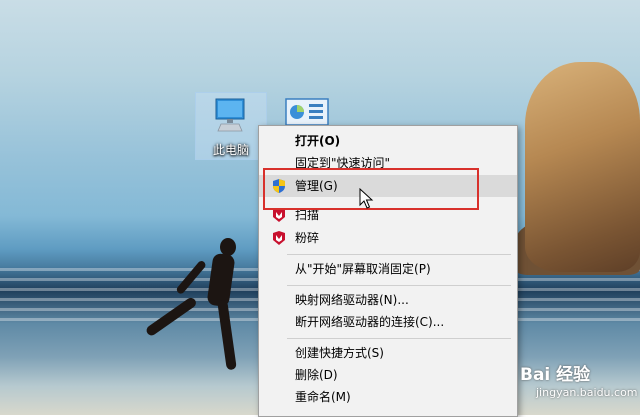  What do you see at coordinates (388, 238) in the screenshot?
I see `menu-item-shred: 粉碎` at bounding box center [388, 238].